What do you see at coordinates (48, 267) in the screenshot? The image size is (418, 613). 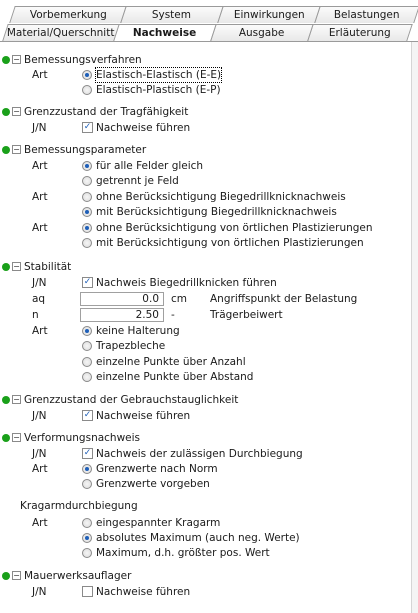 I see `section-title: Stabilität` at bounding box center [48, 267].